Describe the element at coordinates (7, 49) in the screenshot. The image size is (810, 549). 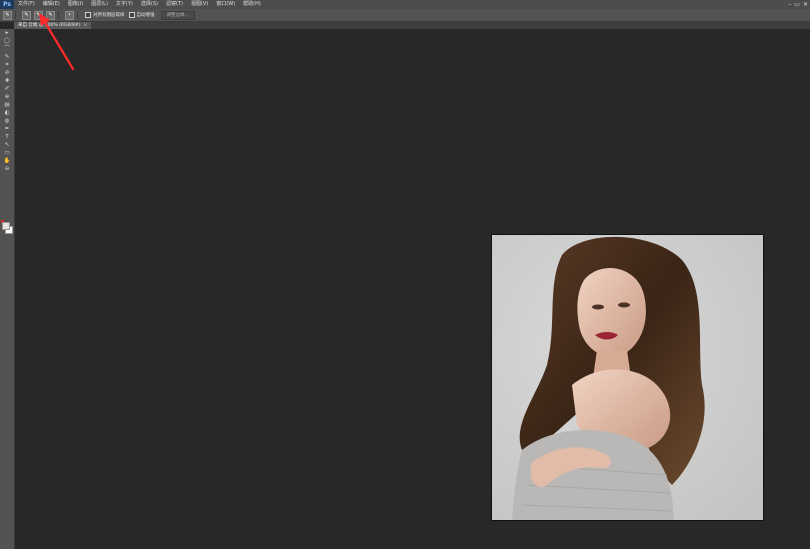
I see `lasso-tool-icon: ⌒` at that location.